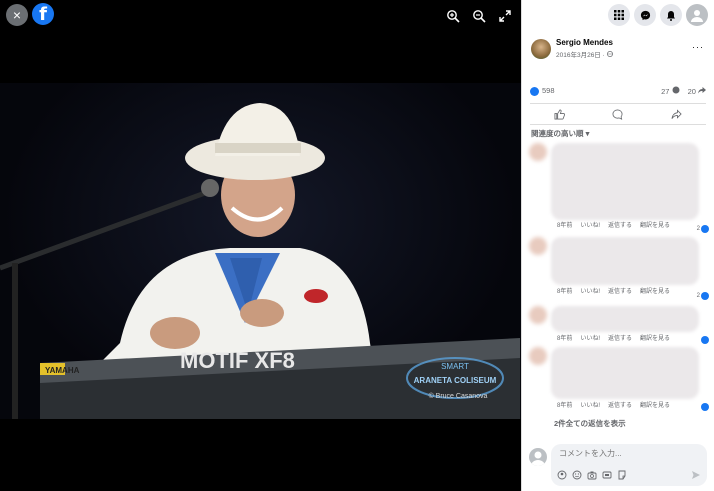 The height and width of the screenshot is (491, 714). Describe the element at coordinates (697, 91) in the screenshot. I see `share-count: 20` at that location.